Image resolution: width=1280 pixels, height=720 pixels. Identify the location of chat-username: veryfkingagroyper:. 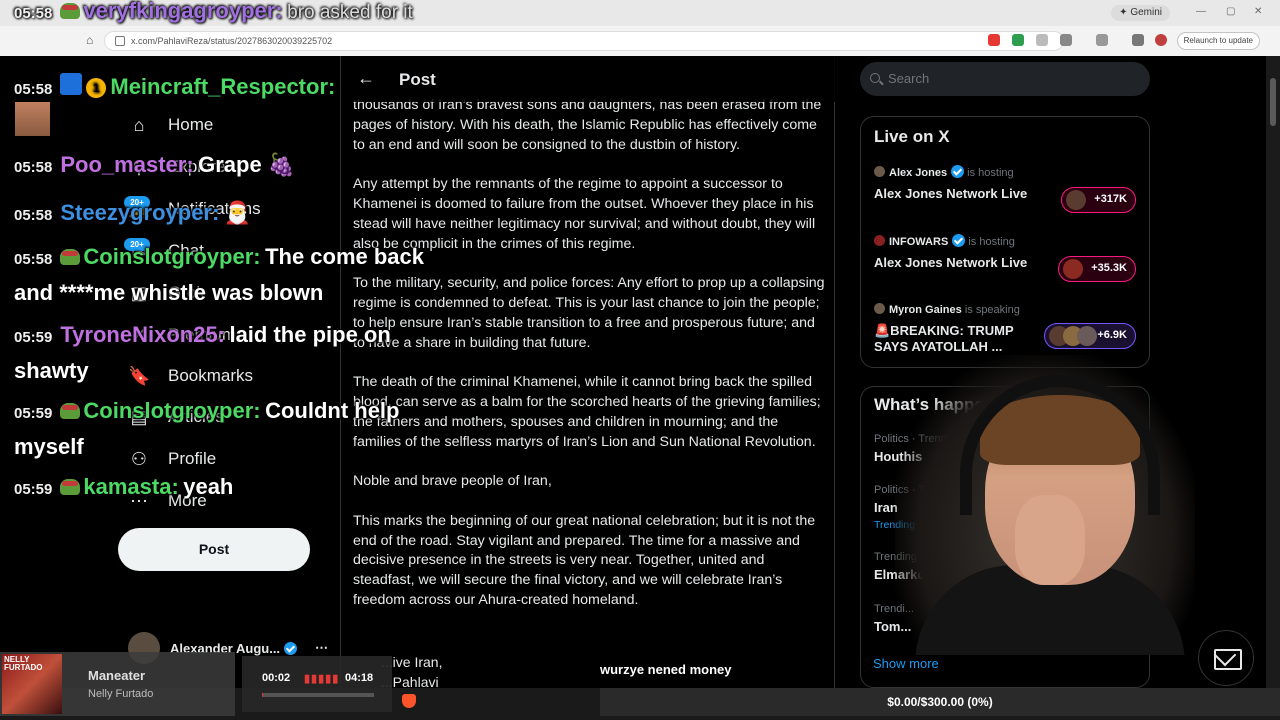
(183, 11).